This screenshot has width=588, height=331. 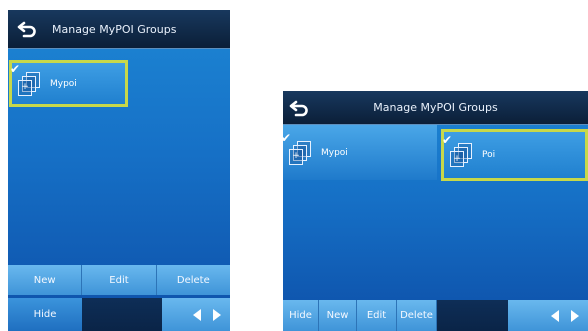 I want to click on action-bar: New Edit Delete, so click(x=119, y=280).